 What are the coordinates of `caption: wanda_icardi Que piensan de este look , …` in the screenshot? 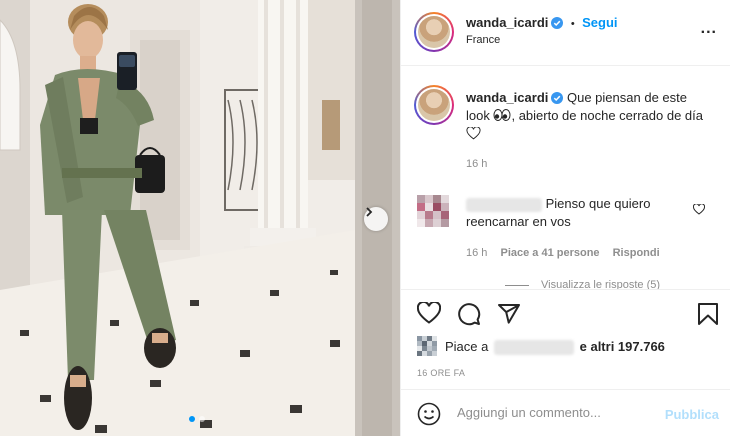 It's located at (586, 116).